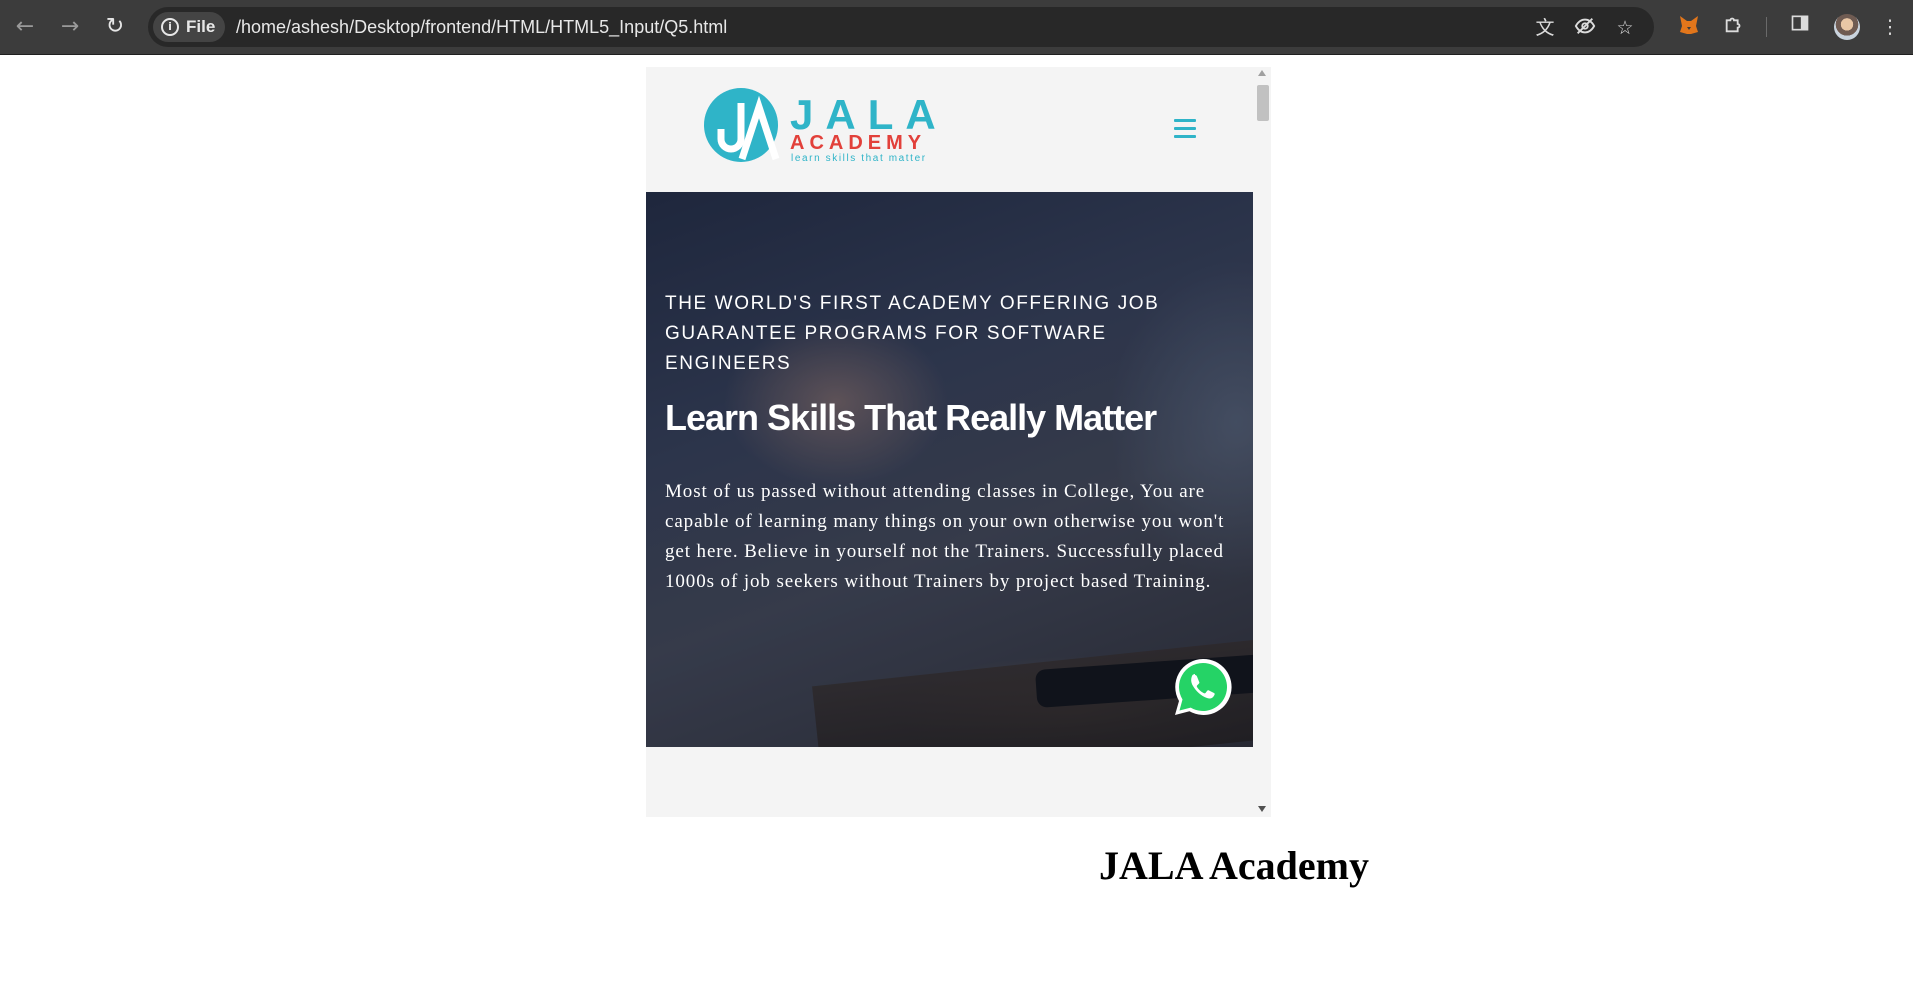 This screenshot has height=988, width=1913. Describe the element at coordinates (911, 417) in the screenshot. I see `hero-headline: Learn Skills That Really Matter` at that location.